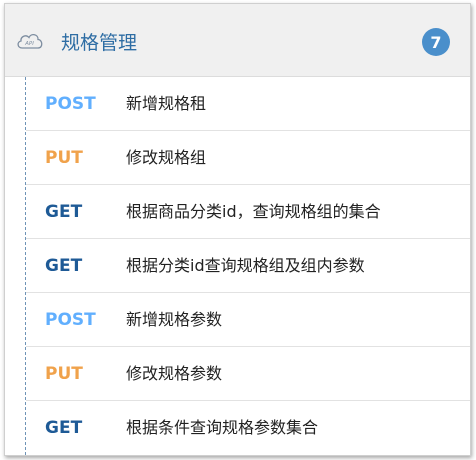 The image size is (476, 460). Describe the element at coordinates (222, 427) in the screenshot. I see `endpoint-summary: 根据条件查询规格参数集合` at that location.